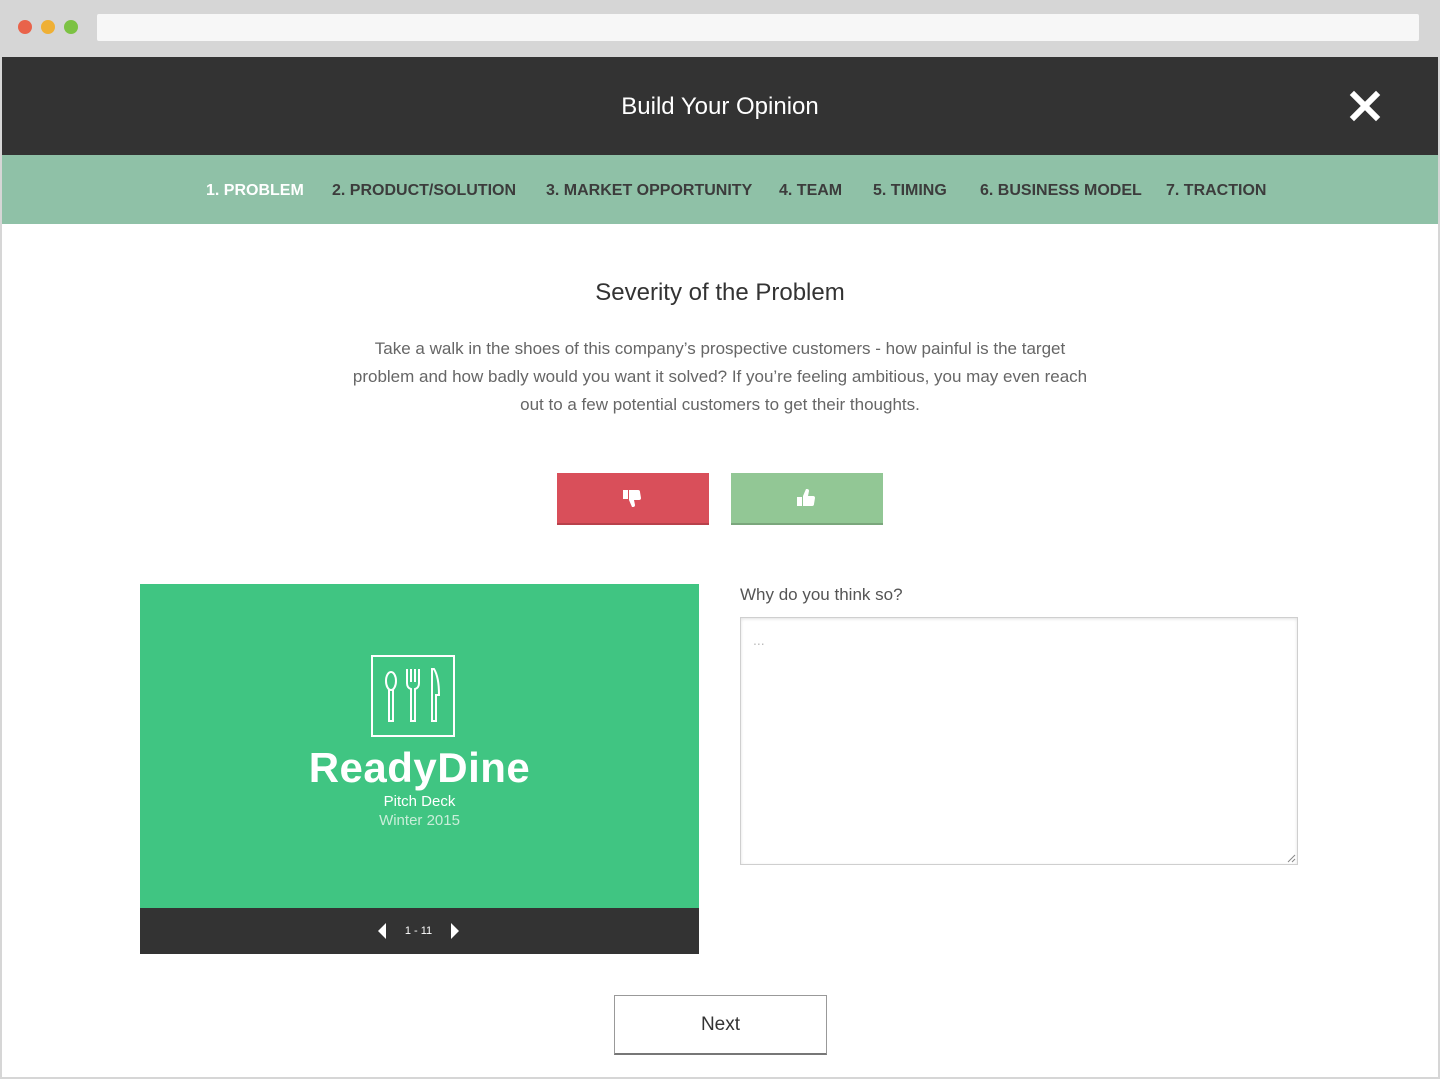 This screenshot has height=1079, width=1440. I want to click on thumbs-down-button, so click(633, 499).